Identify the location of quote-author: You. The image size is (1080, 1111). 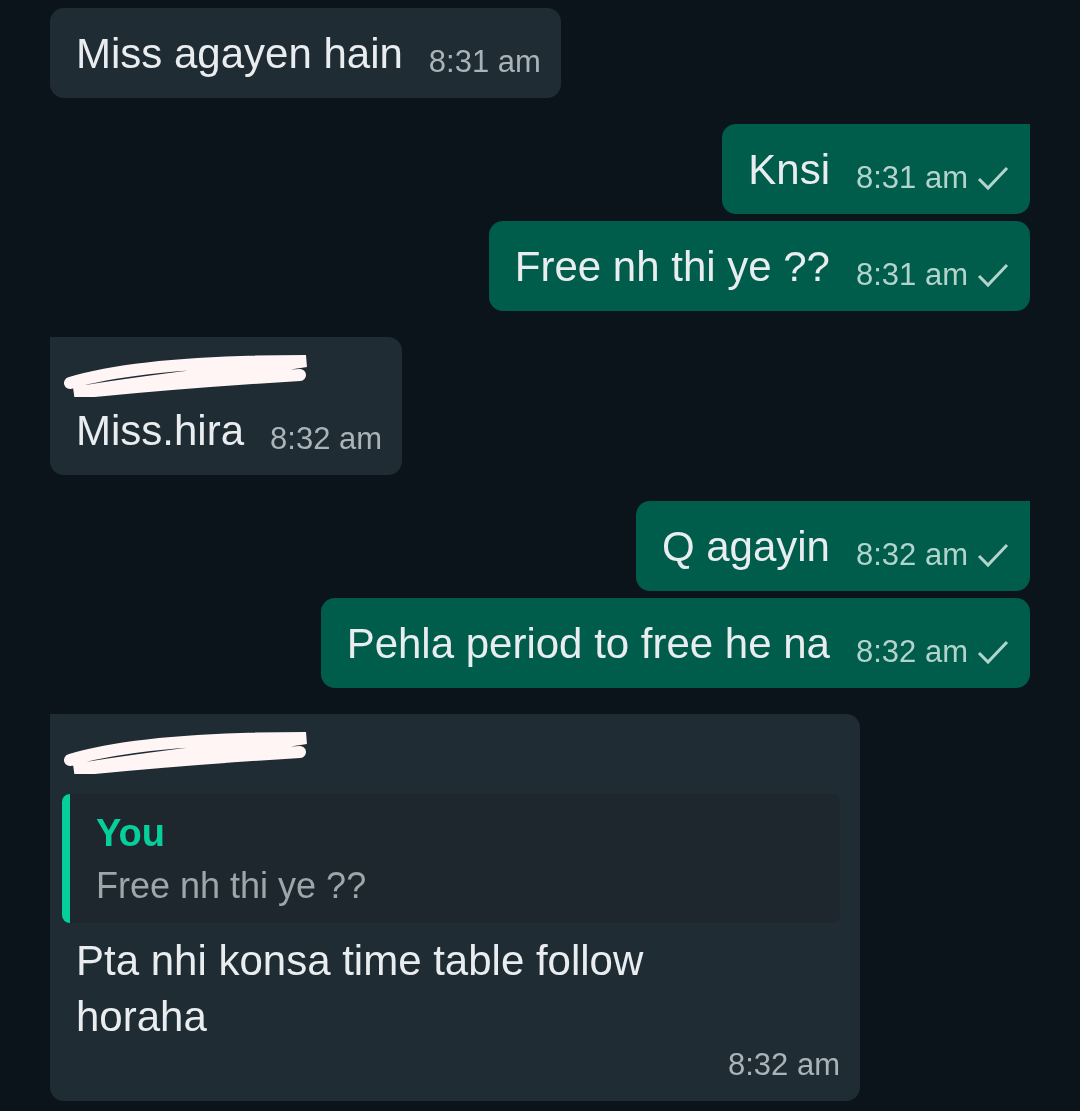
(131, 833).